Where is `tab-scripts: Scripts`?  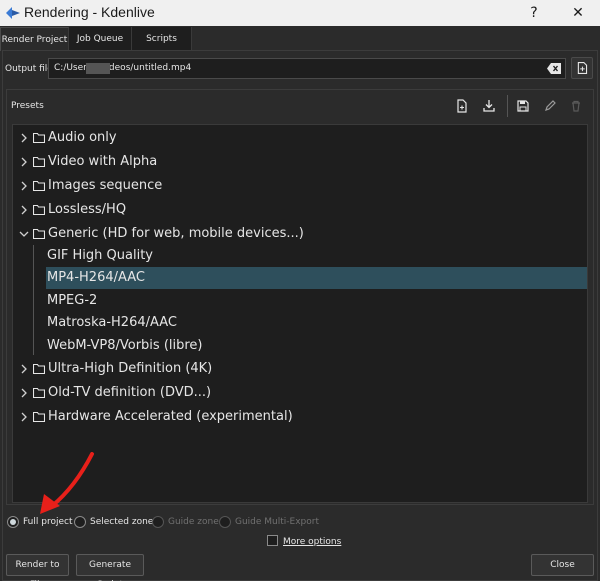 tab-scripts: Scripts is located at coordinates (162, 39).